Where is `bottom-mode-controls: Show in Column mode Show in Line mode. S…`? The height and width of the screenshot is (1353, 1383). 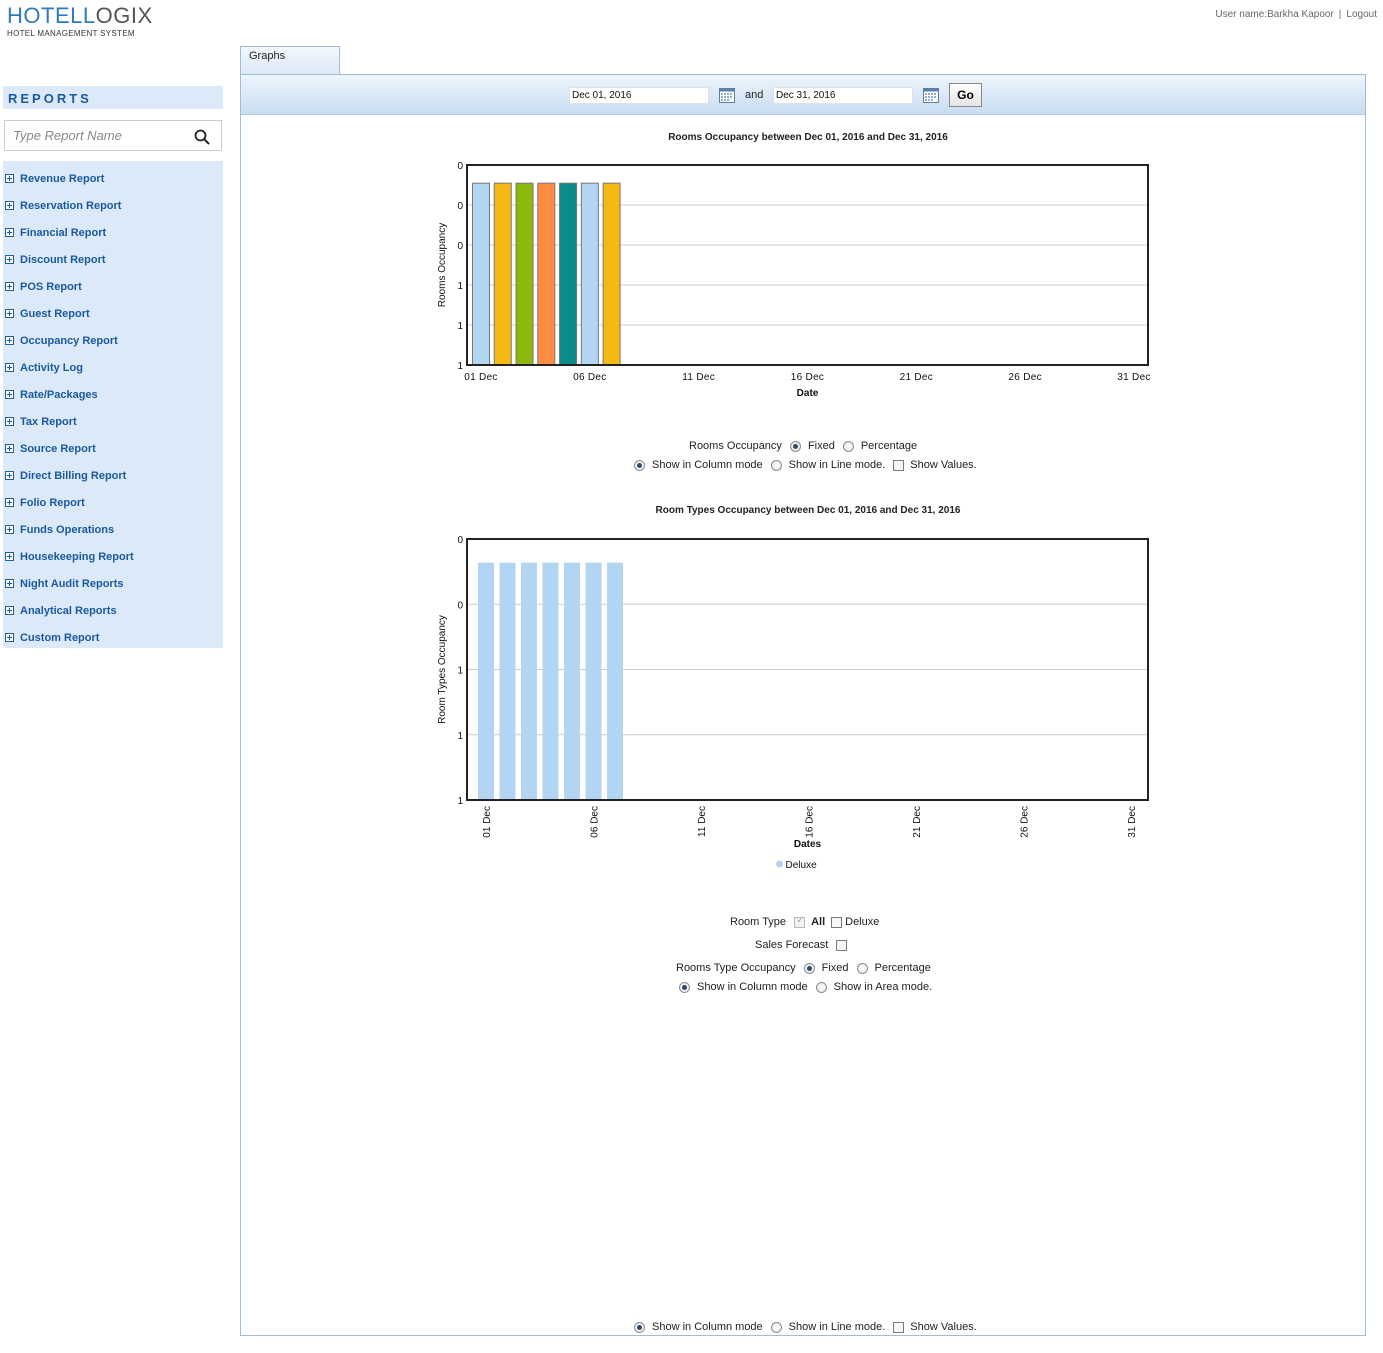
bottom-mode-controls: Show in Column mode Show in Line mode. S… is located at coordinates (801, 1327).